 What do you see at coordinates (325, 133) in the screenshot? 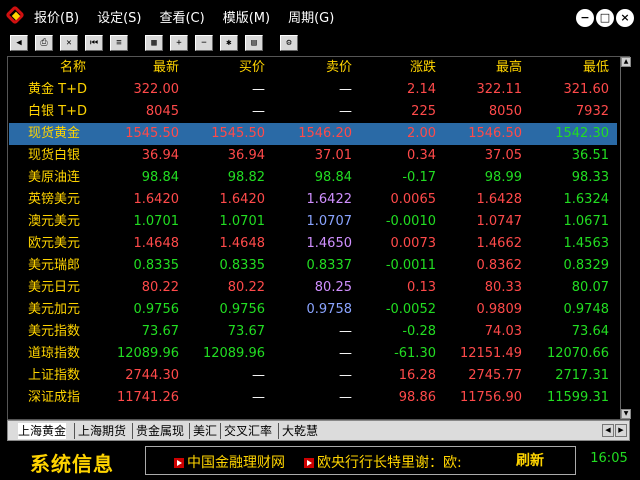
I see `cell-ask: 1546.20` at bounding box center [325, 133].